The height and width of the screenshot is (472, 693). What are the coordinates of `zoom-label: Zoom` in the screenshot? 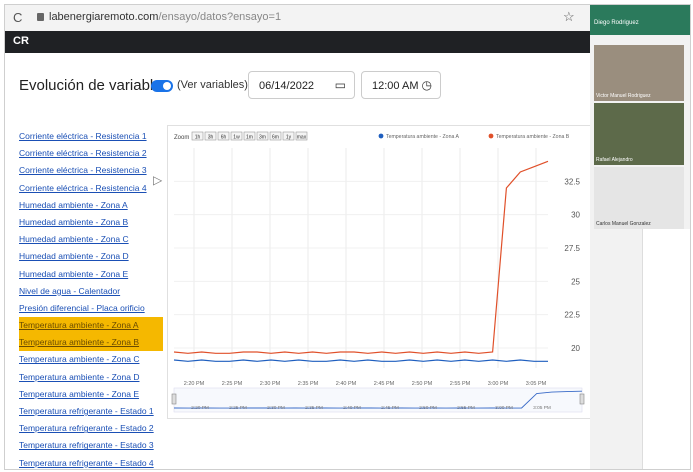 It's located at (181, 138).